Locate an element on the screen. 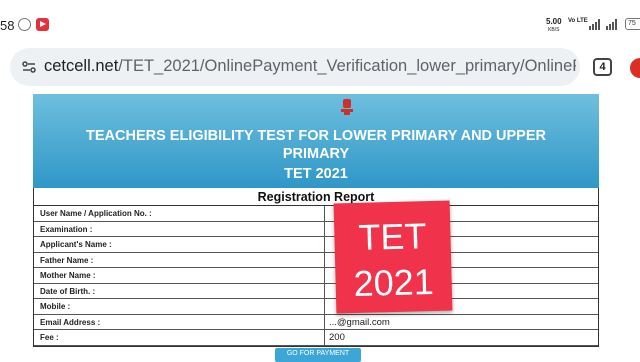  field-label: Fee : is located at coordinates (49, 337).